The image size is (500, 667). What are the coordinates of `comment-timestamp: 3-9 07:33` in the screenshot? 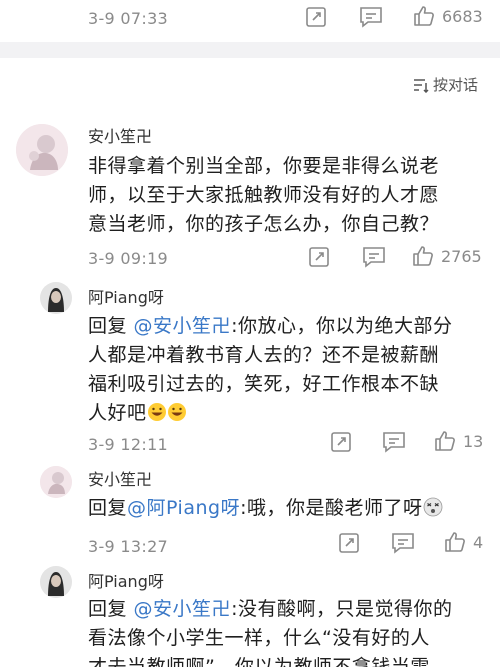 It's located at (128, 18).